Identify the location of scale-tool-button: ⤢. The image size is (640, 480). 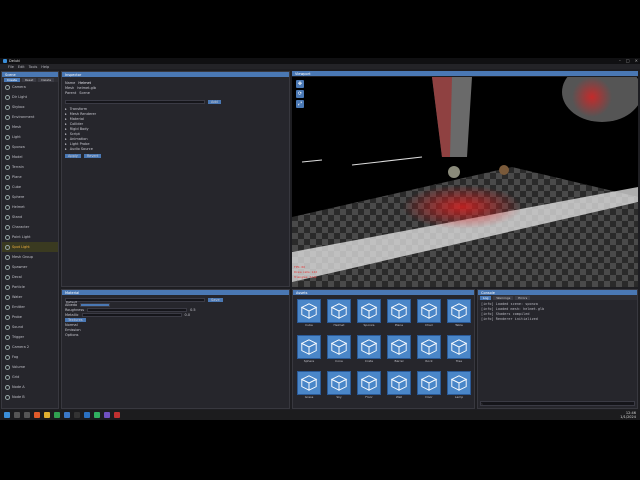
(300, 104).